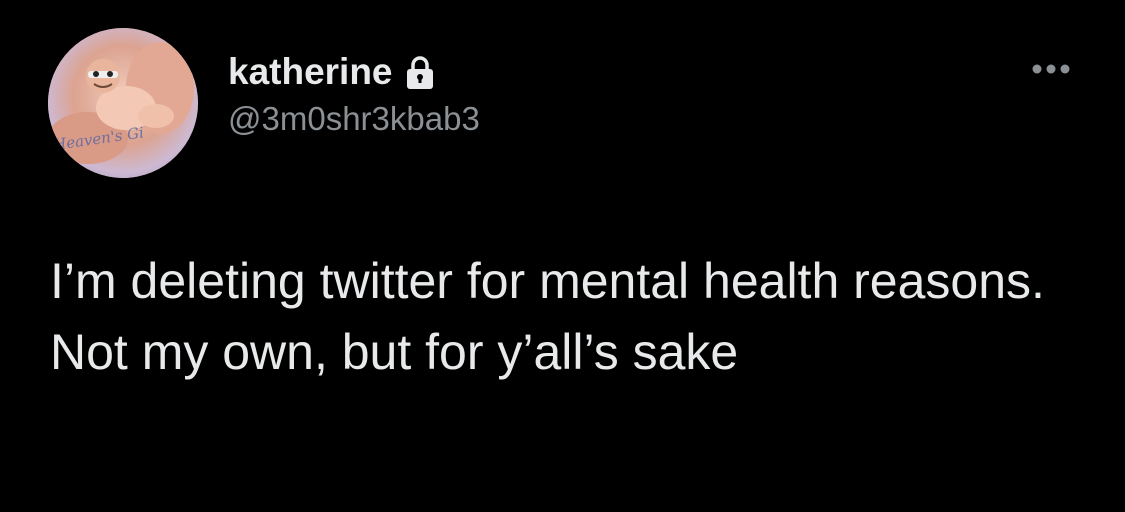 Image resolution: width=1125 pixels, height=512 pixels. Describe the element at coordinates (354, 119) in the screenshot. I see `author-handle: @3m0shr3kbab3` at that location.